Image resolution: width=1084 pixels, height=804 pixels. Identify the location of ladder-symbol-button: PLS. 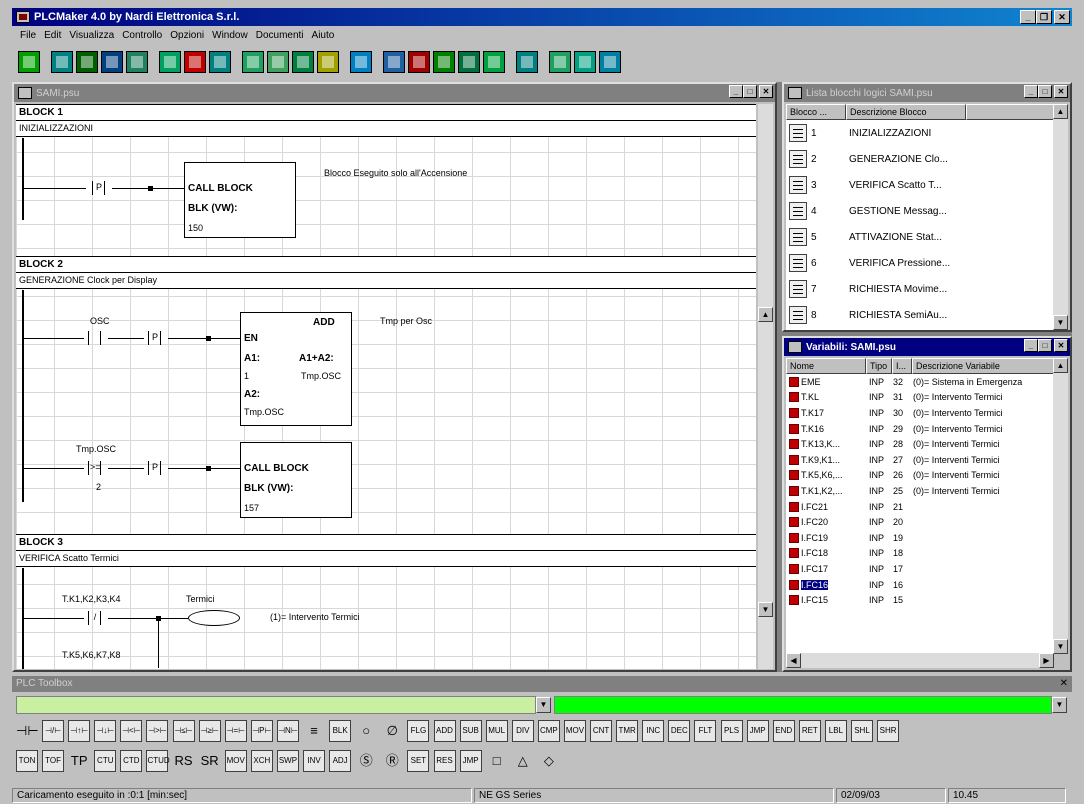
(731, 731).